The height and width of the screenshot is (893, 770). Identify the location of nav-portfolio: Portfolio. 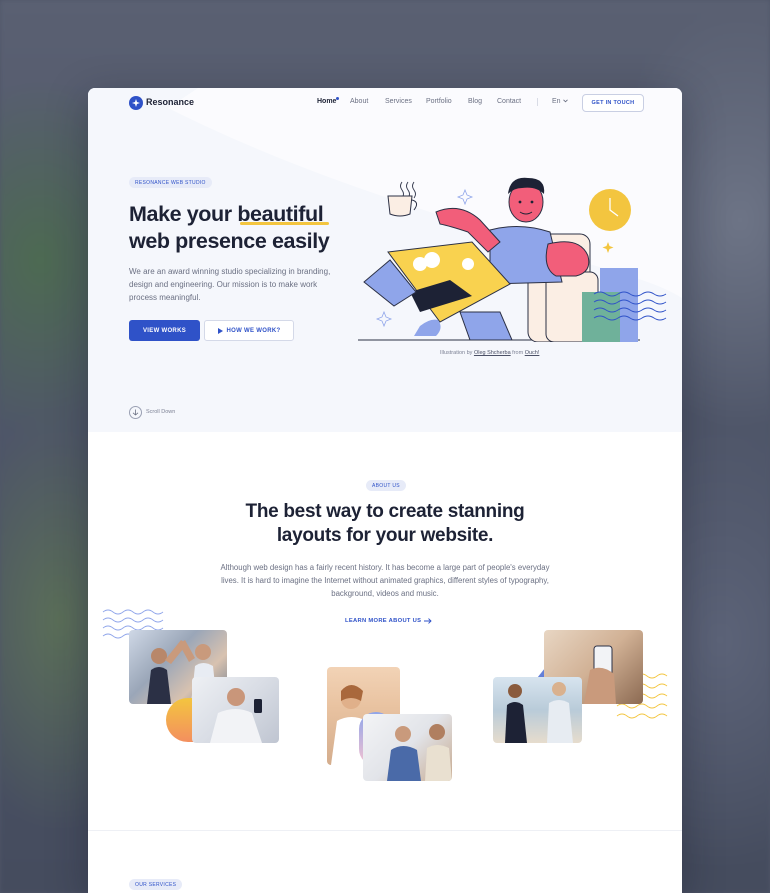
(439, 101).